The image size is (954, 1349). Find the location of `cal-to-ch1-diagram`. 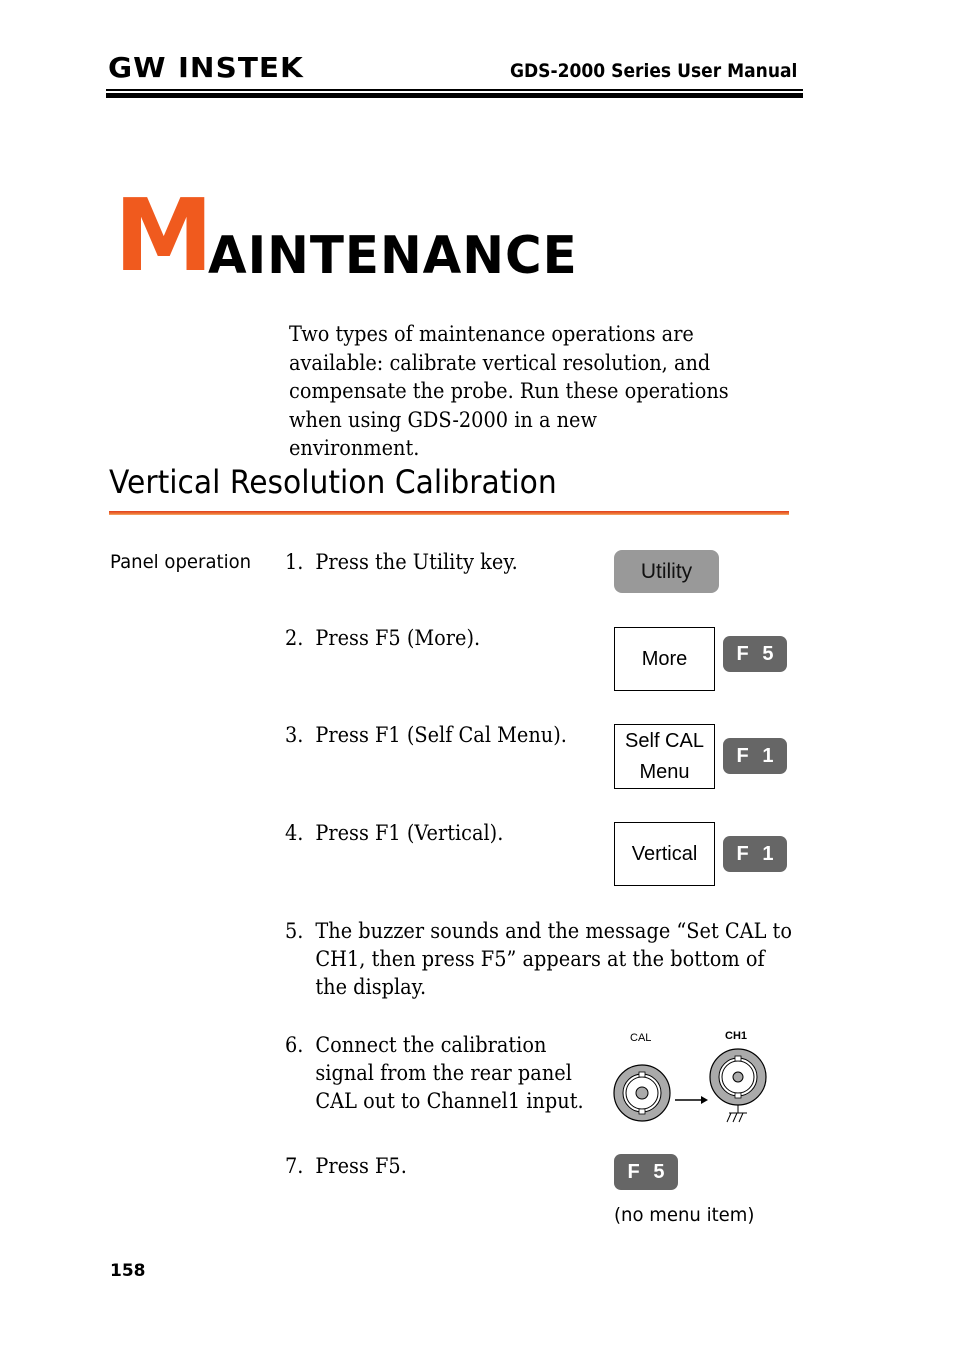

cal-to-ch1-diagram is located at coordinates (690, 1085).